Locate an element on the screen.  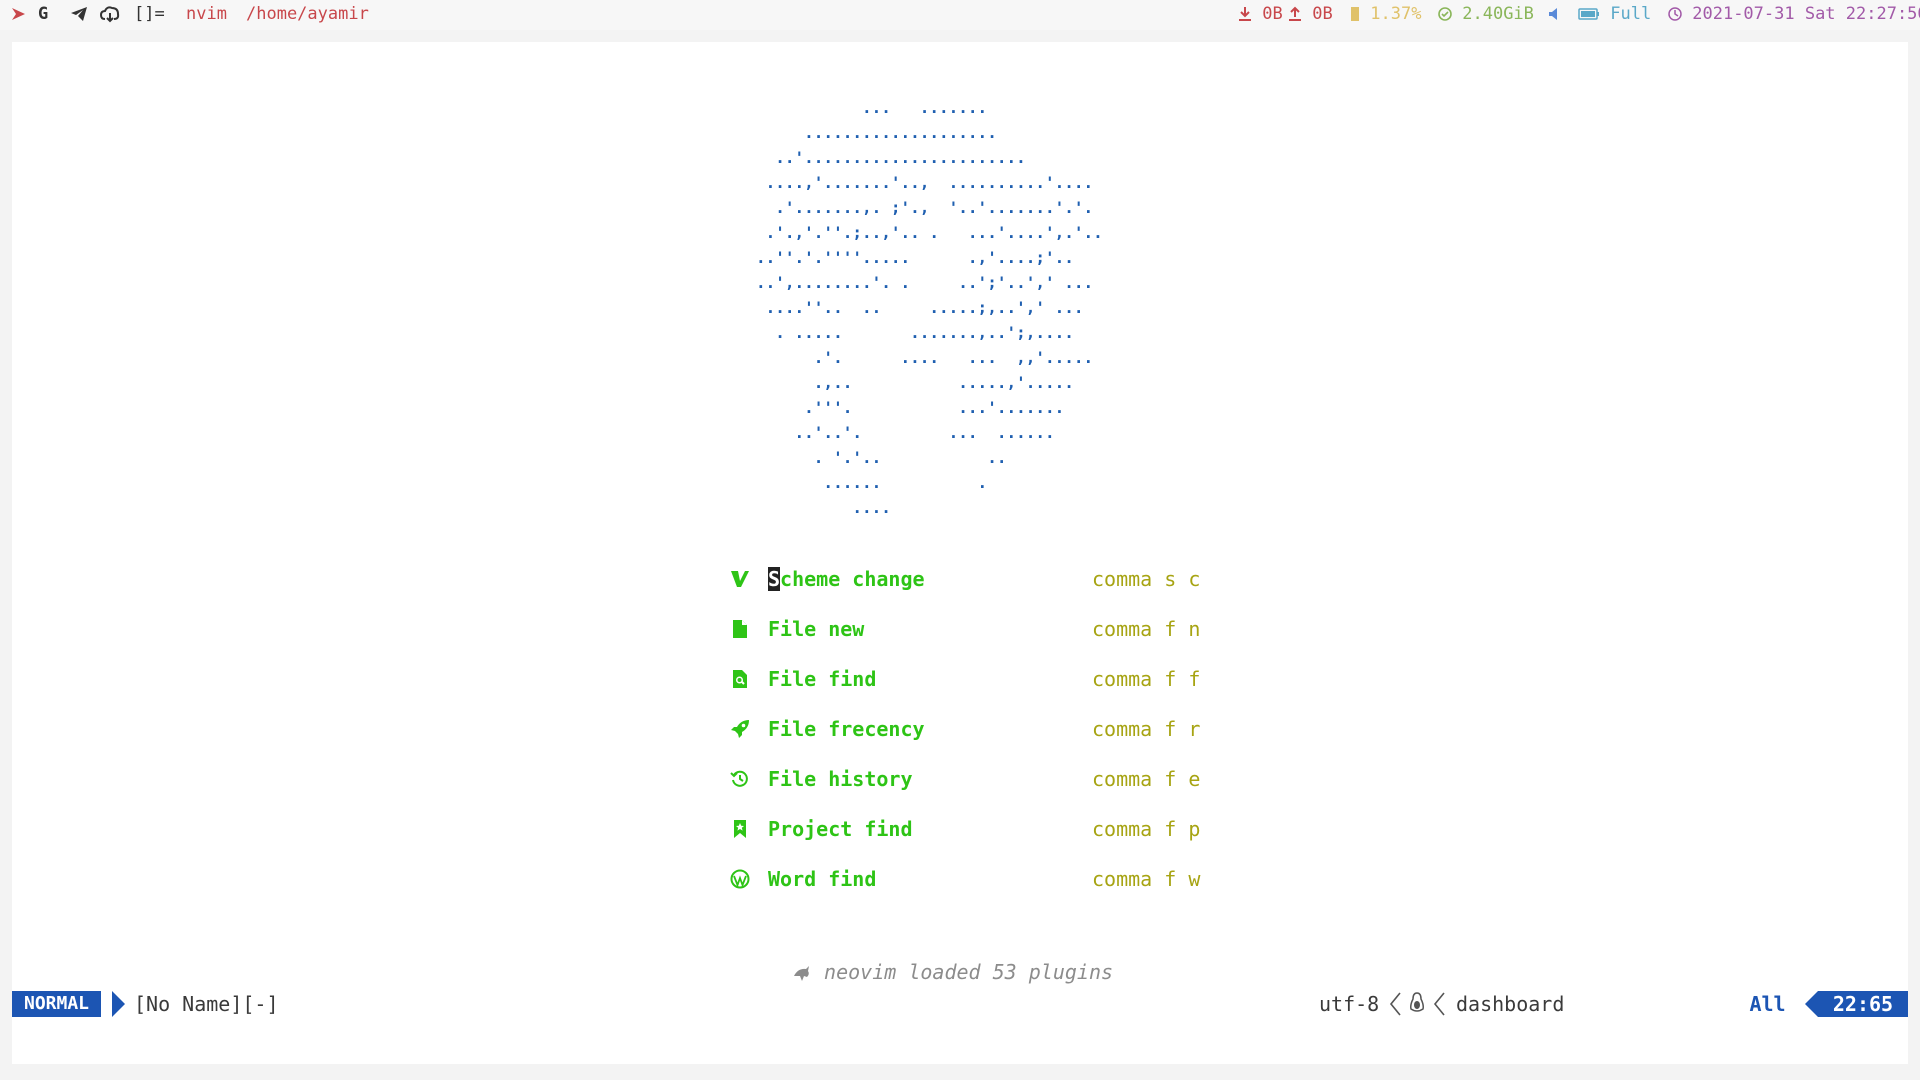
menu-item-label: File new is located at coordinates (816, 629).